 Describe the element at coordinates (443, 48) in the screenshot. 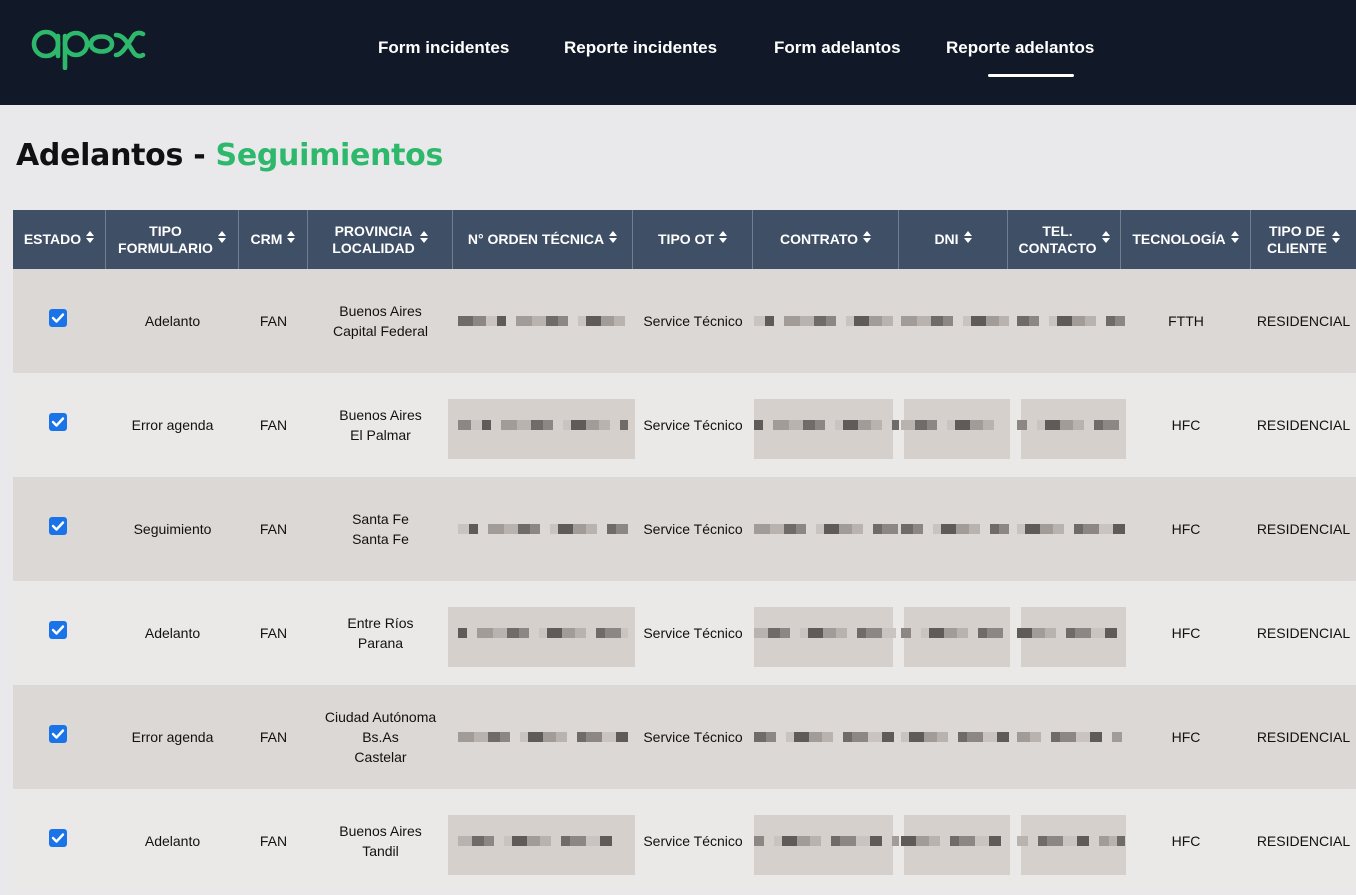

I see `nav-link-form-incidentes: Form incidentes` at that location.